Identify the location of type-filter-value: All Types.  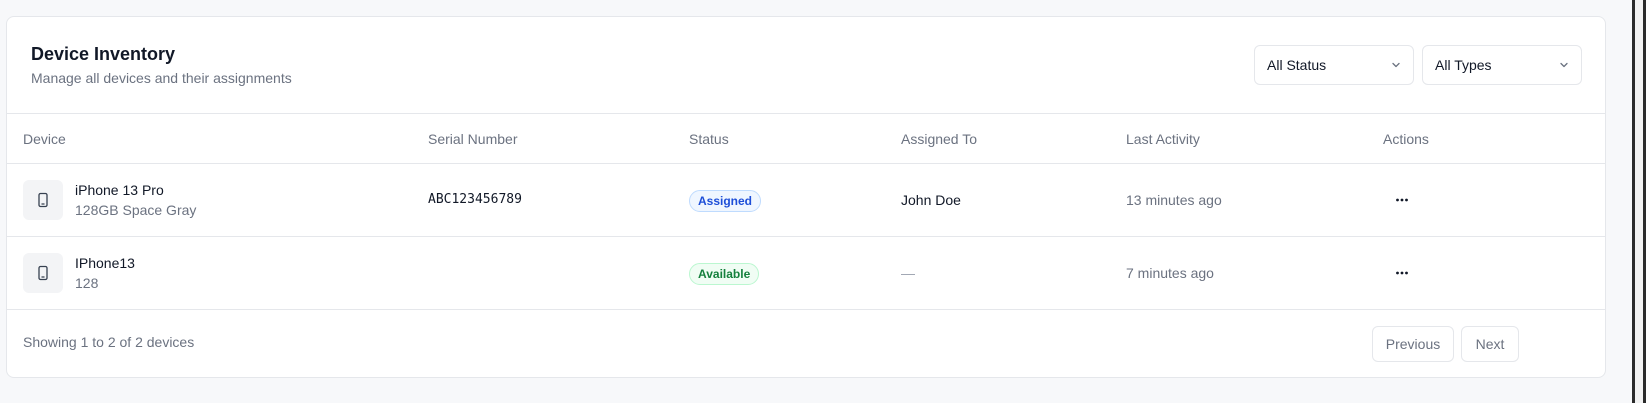
(1463, 65).